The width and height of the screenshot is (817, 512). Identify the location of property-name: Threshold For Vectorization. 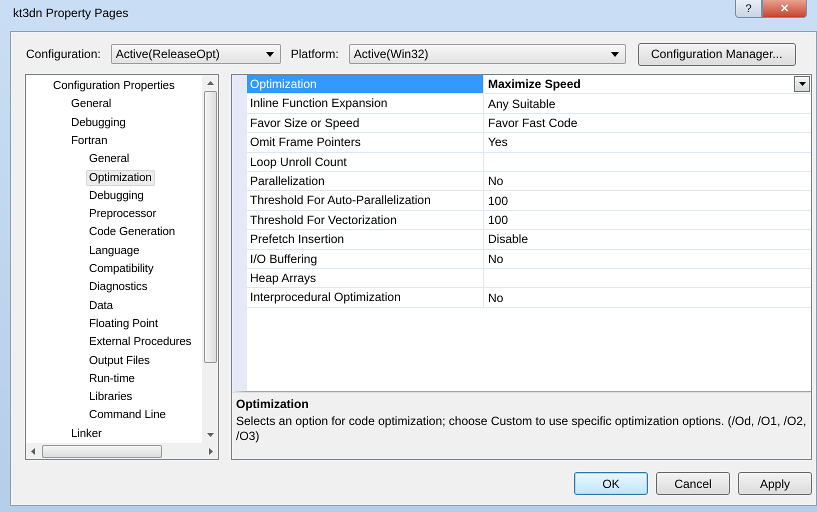
(365, 220).